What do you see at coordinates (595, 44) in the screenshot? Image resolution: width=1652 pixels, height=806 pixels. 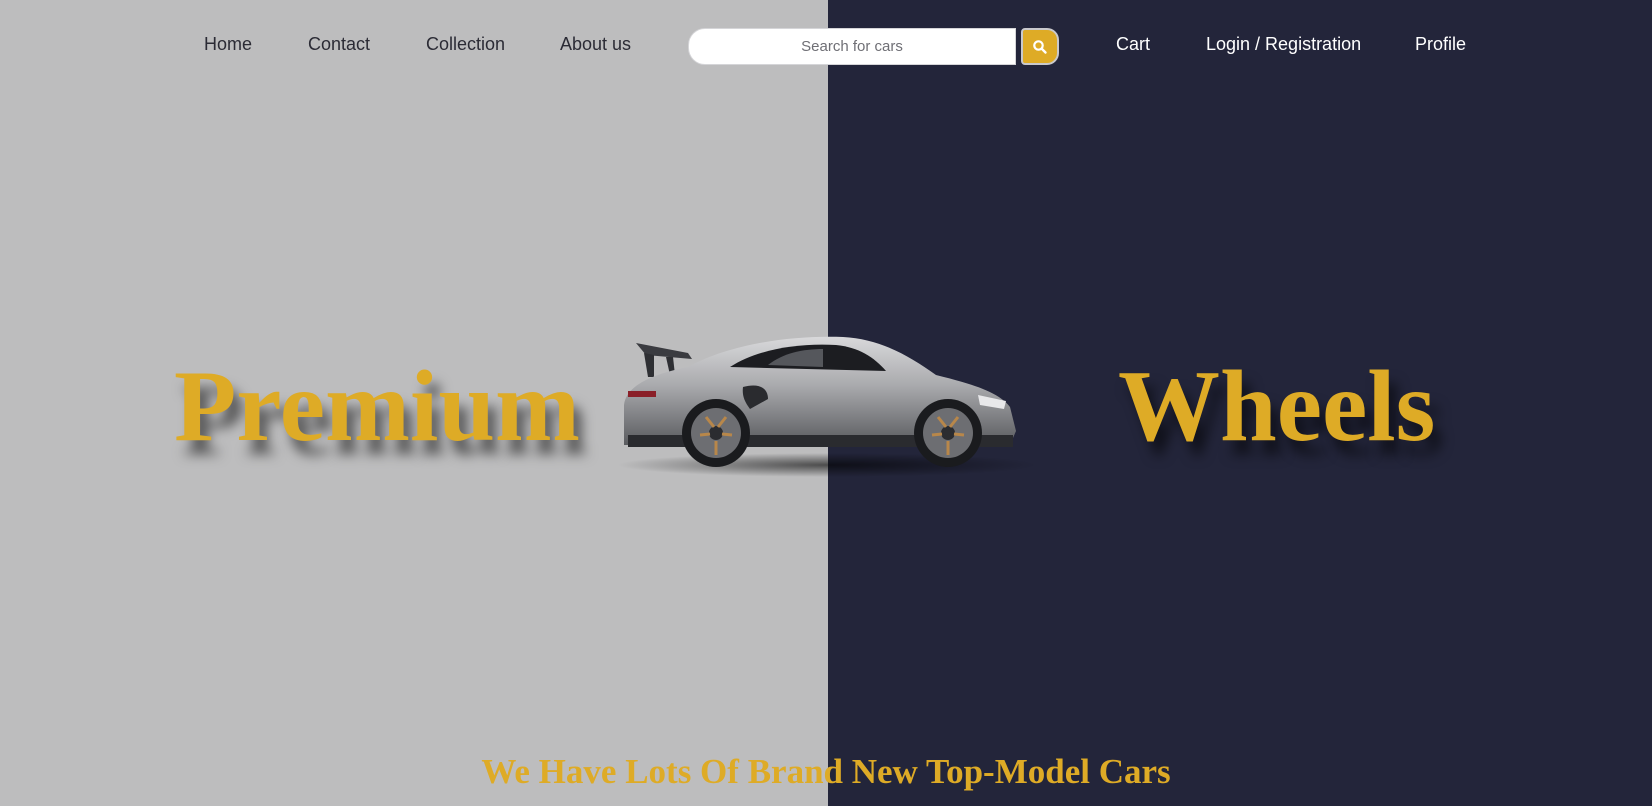 I see `nav-about-us-link: About us` at bounding box center [595, 44].